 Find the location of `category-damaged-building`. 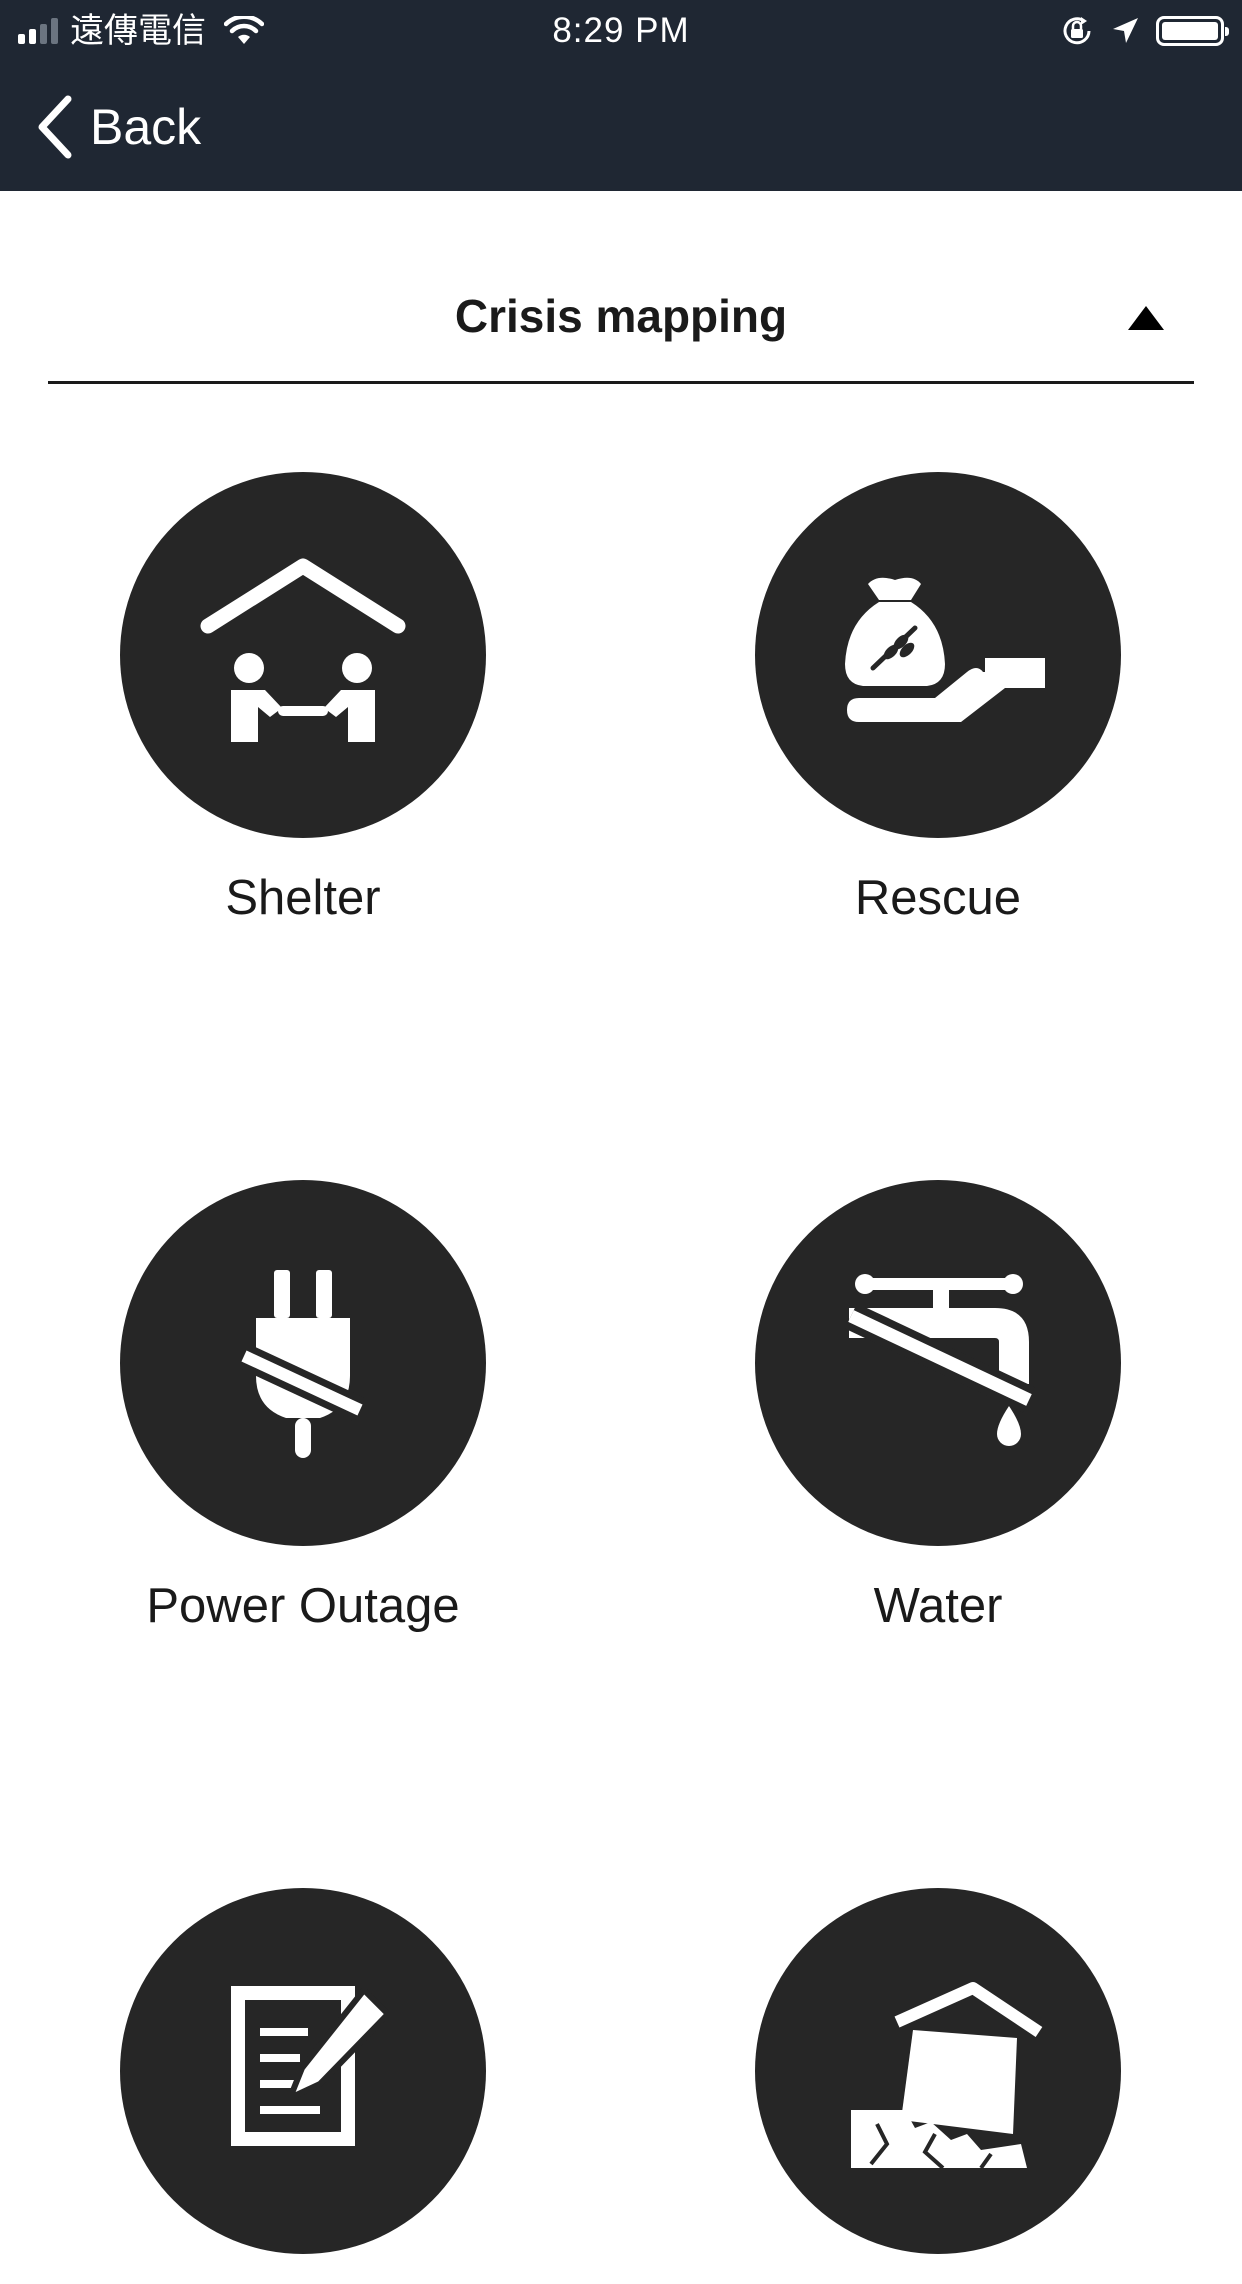

category-damaged-building is located at coordinates (938, 2086).